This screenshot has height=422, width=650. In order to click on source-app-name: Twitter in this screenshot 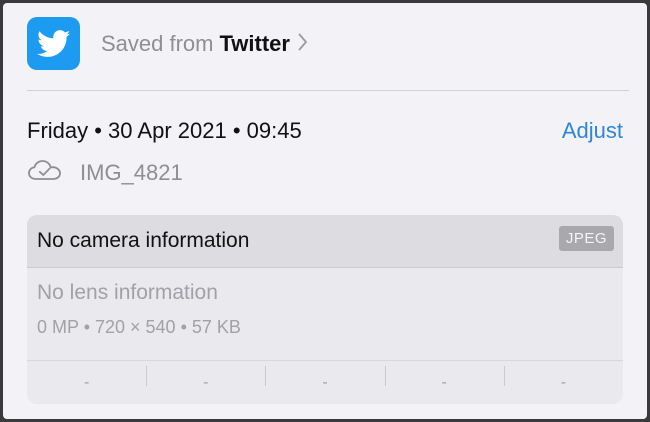, I will do `click(254, 43)`.